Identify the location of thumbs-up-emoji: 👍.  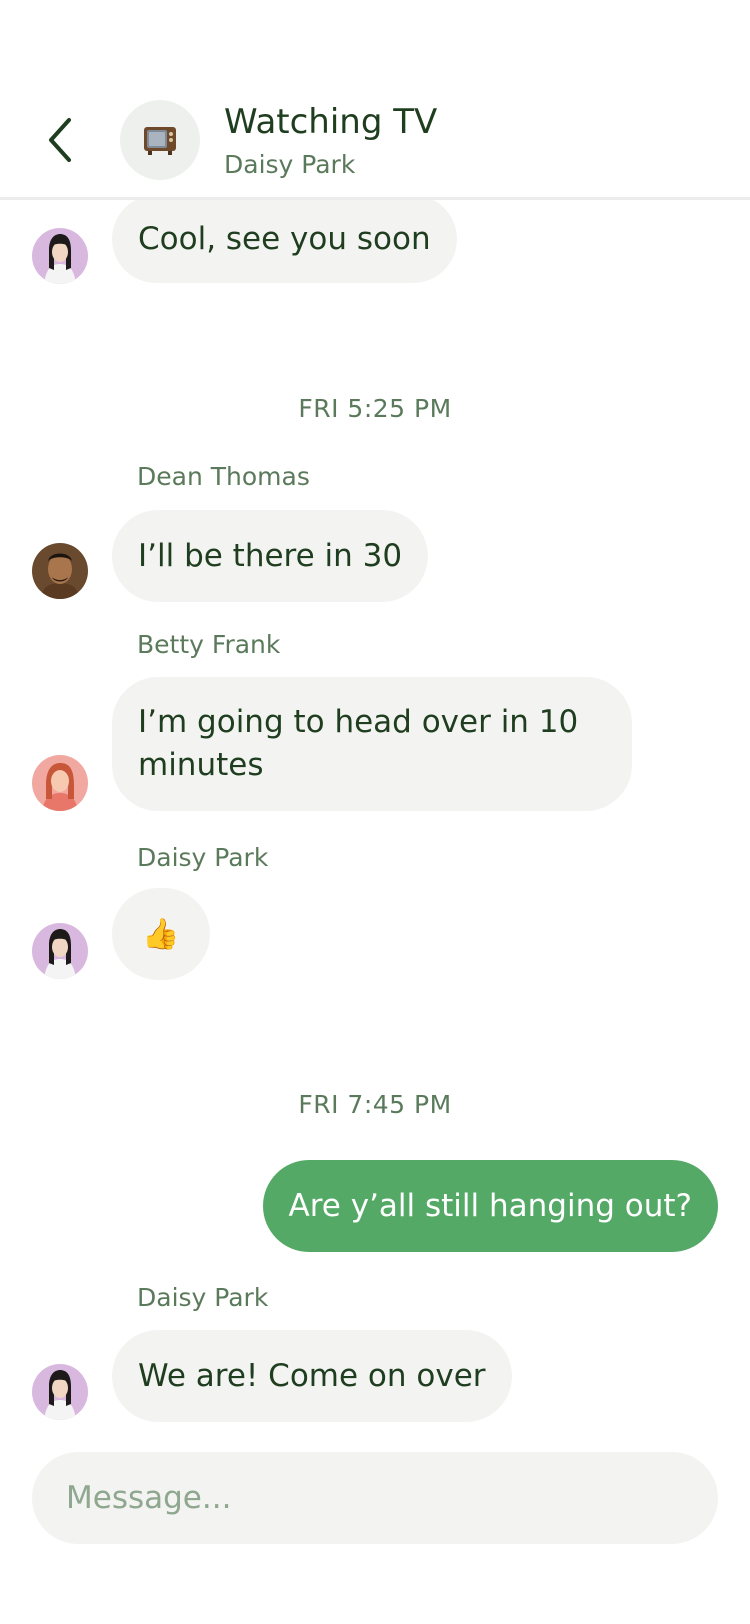
(161, 934).